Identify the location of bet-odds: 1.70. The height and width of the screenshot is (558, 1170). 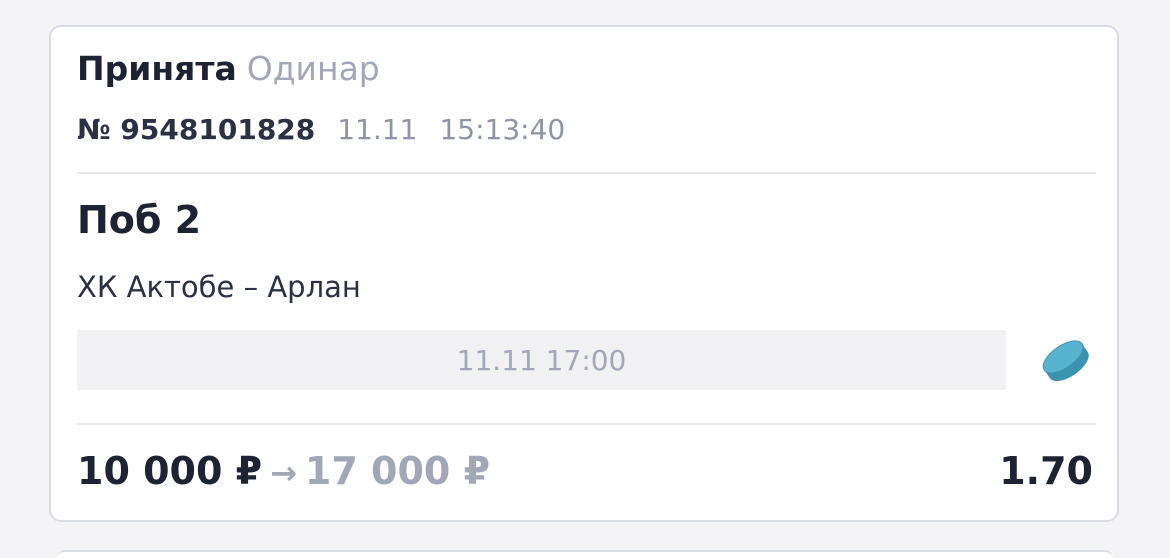
(1046, 471).